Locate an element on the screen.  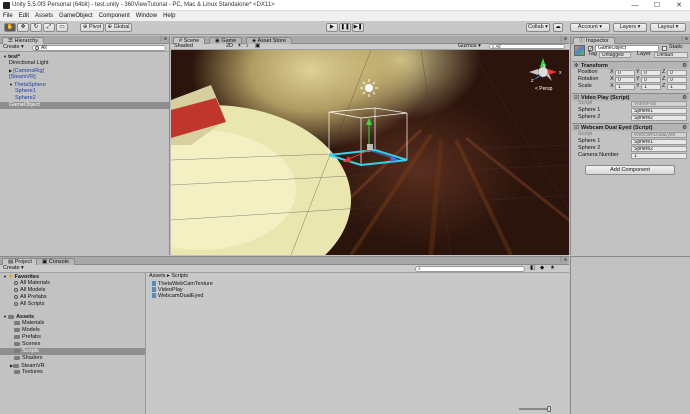
cloud-button: ☁ is located at coordinates (558, 27).